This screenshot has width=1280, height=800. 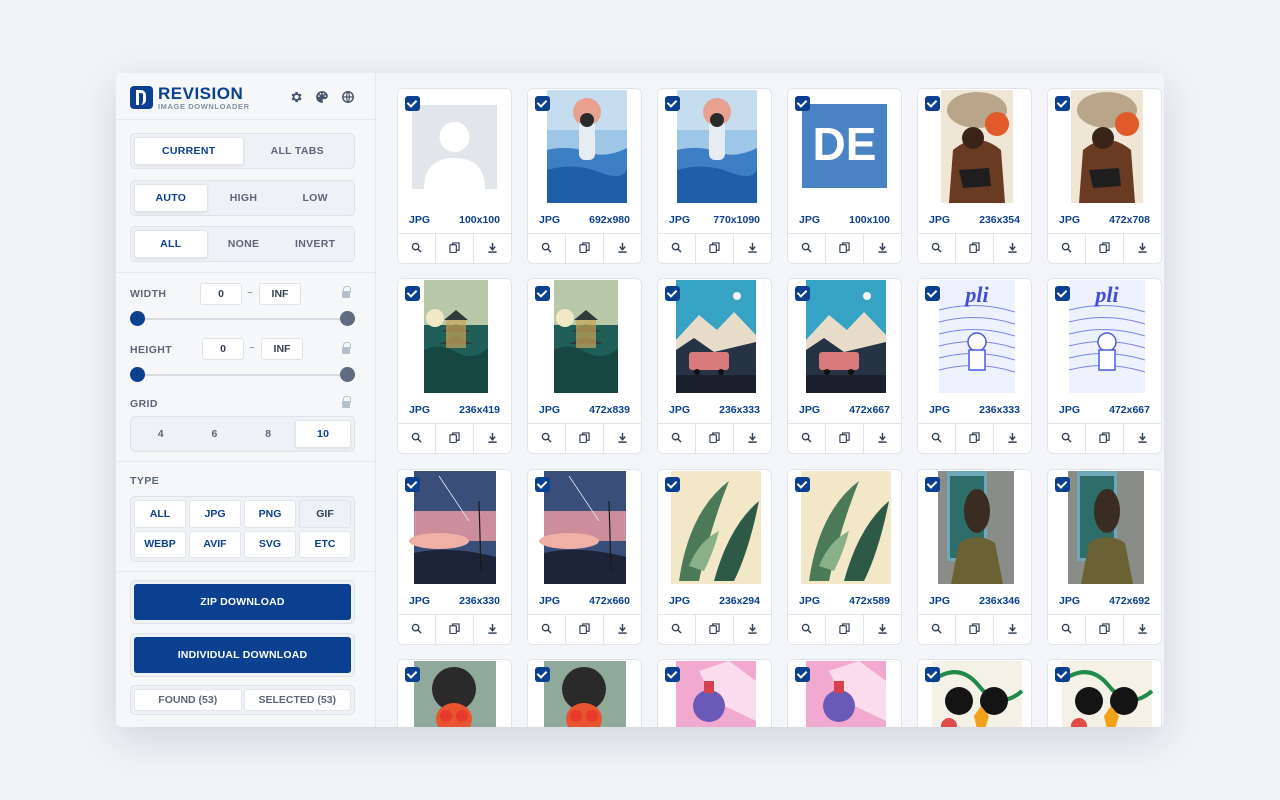 I want to click on width-slider, so click(x=242, y=318).